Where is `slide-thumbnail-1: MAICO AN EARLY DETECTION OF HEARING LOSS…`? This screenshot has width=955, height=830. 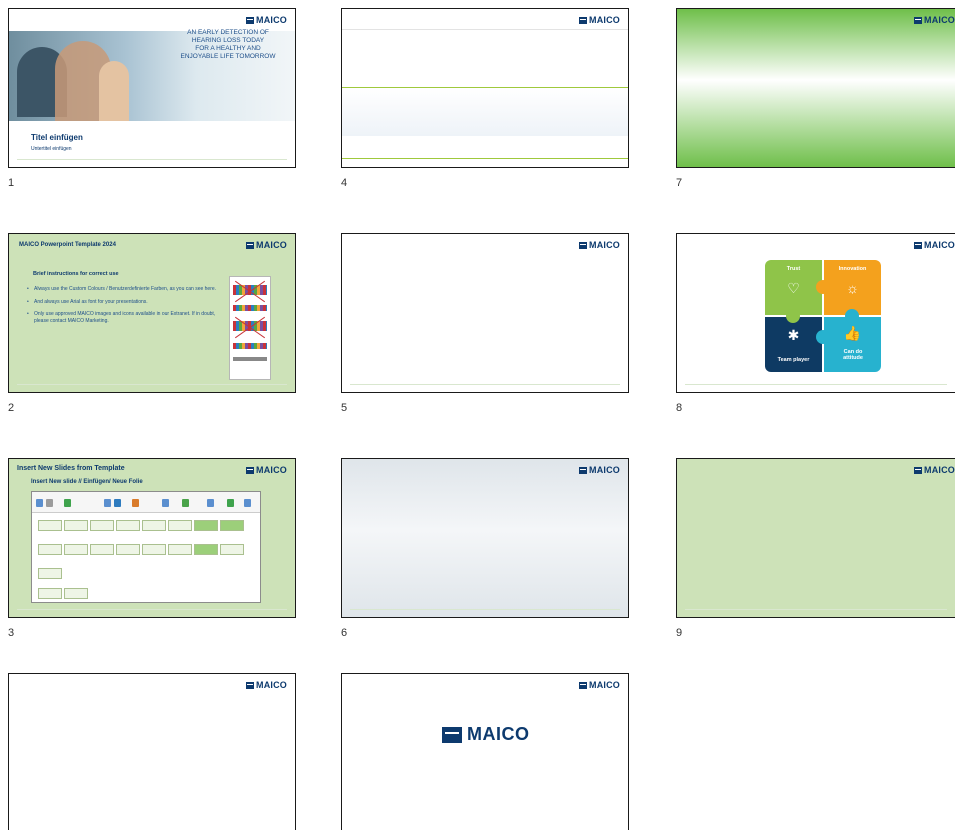
slide-thumbnail-1: MAICO AN EARLY DETECTION OF HEARING LOSS… is located at coordinates (152, 88).